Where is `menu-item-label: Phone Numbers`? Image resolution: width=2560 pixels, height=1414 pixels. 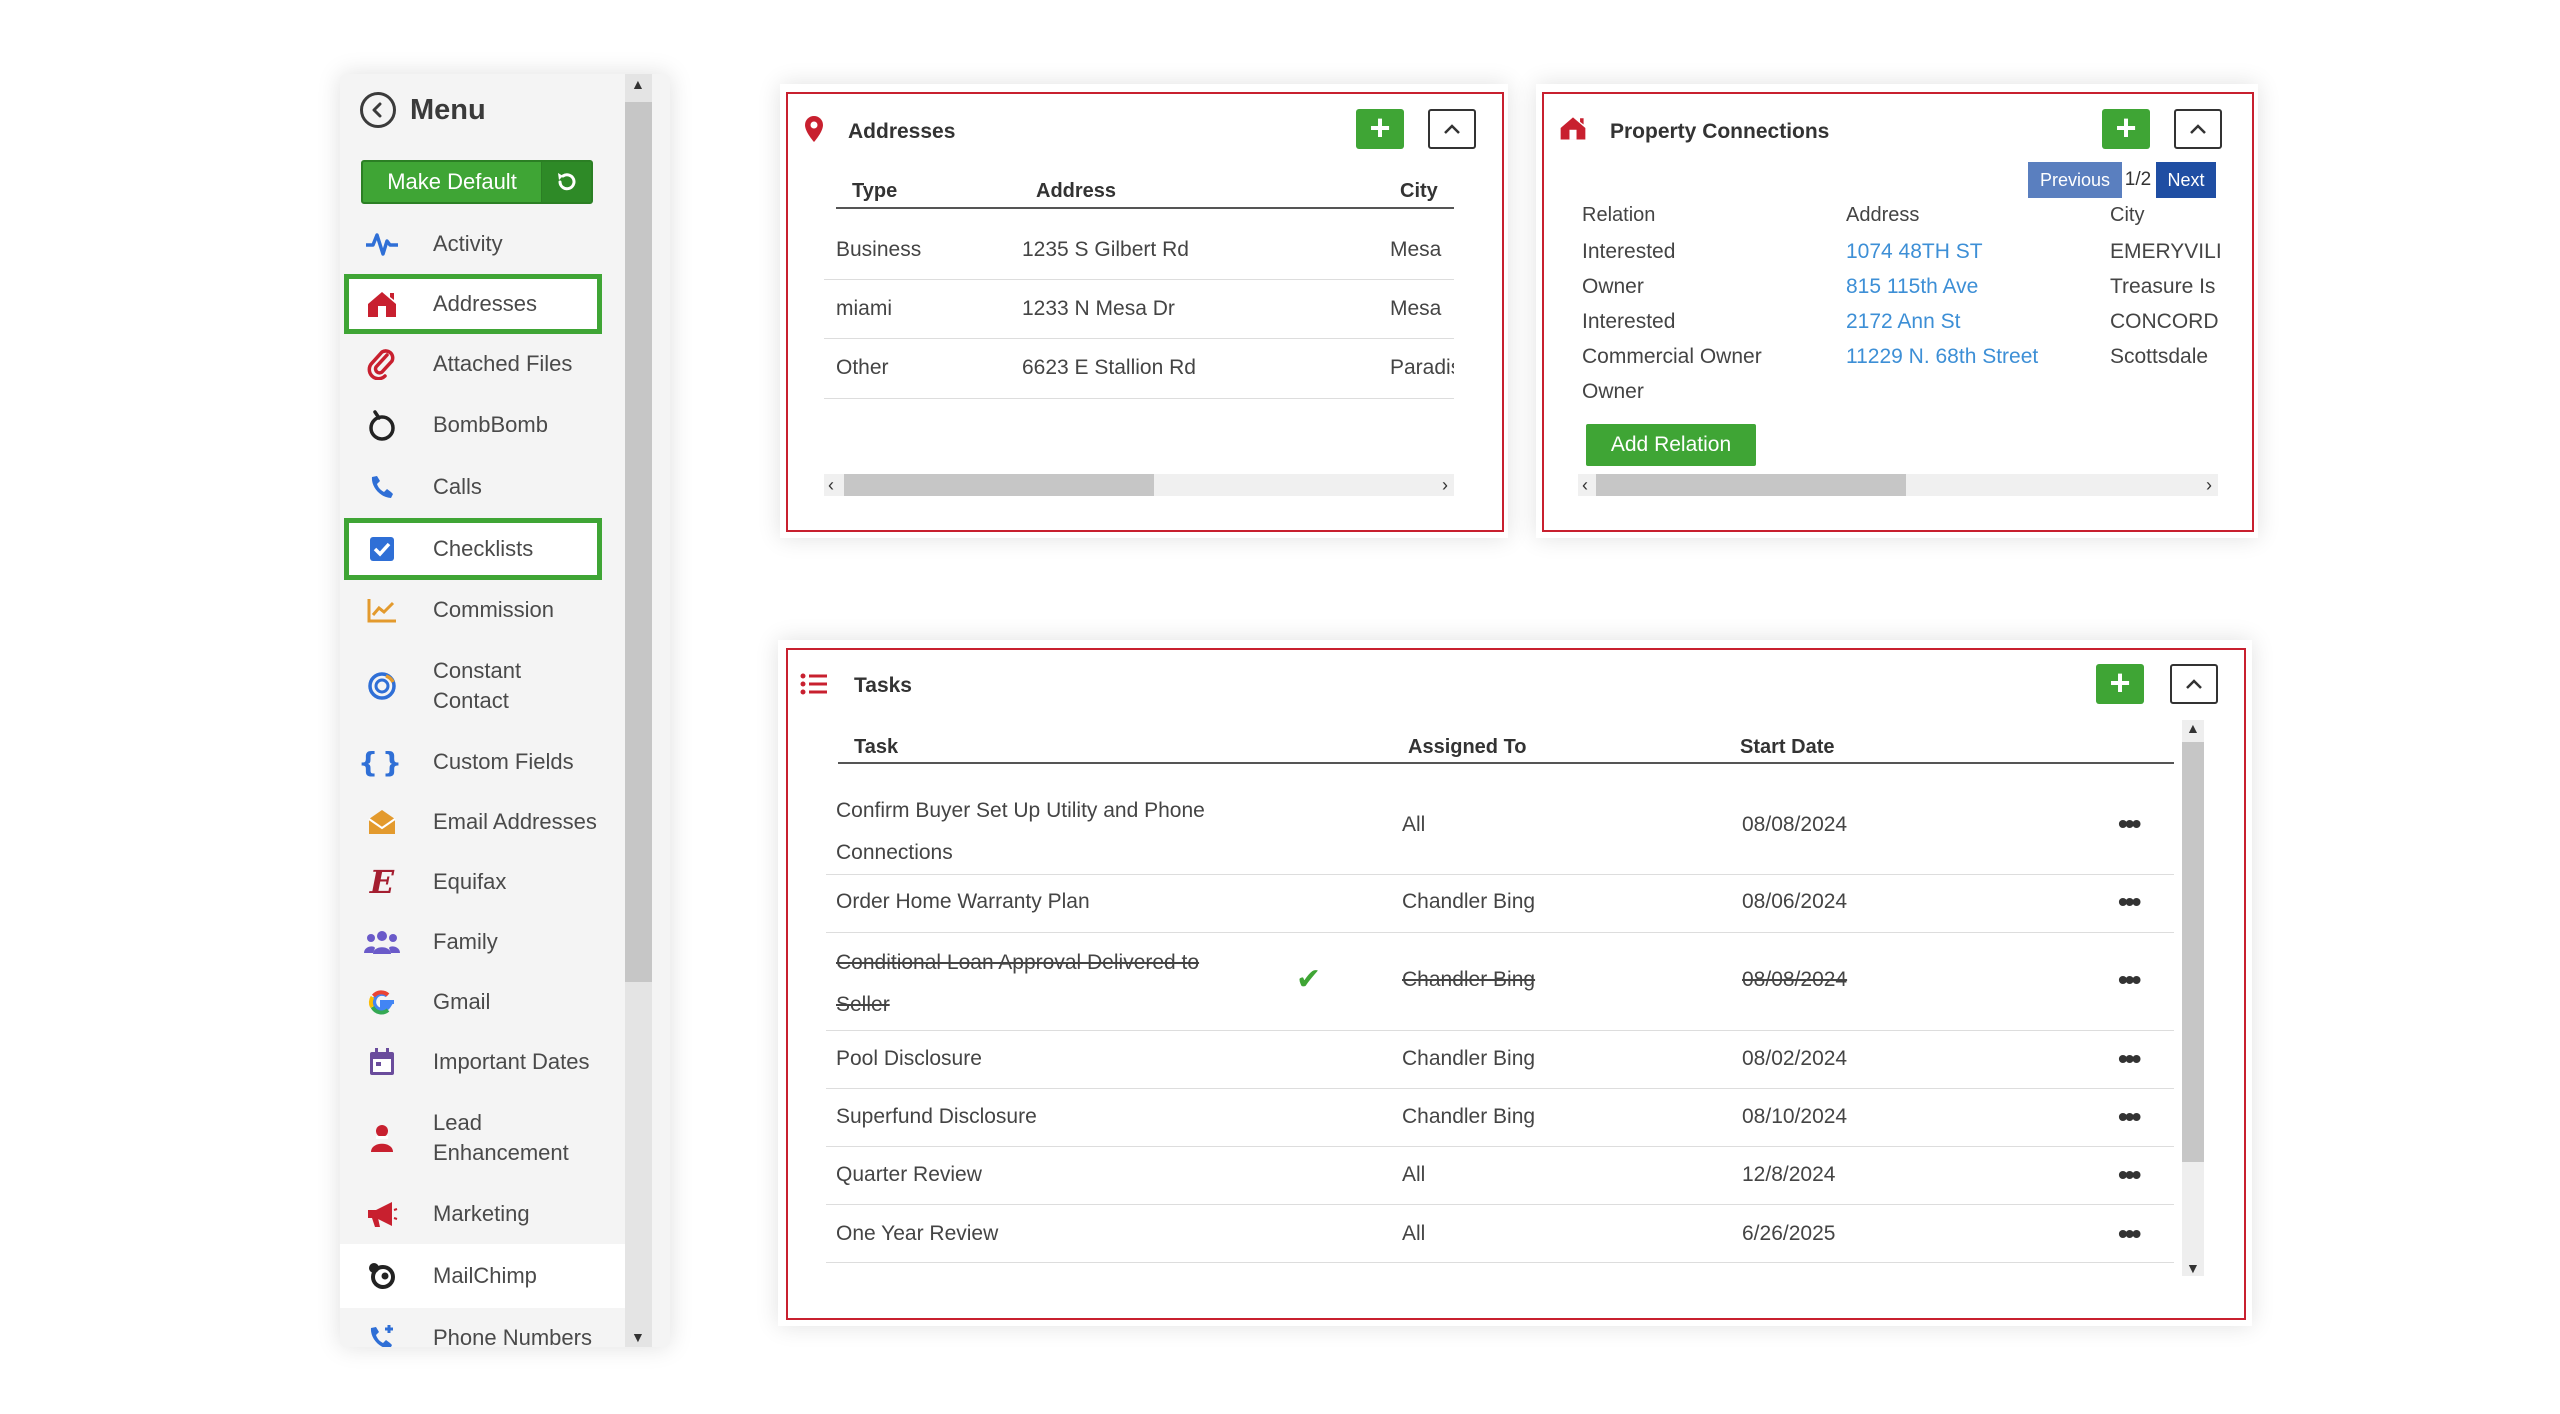 menu-item-label: Phone Numbers is located at coordinates (512, 1336).